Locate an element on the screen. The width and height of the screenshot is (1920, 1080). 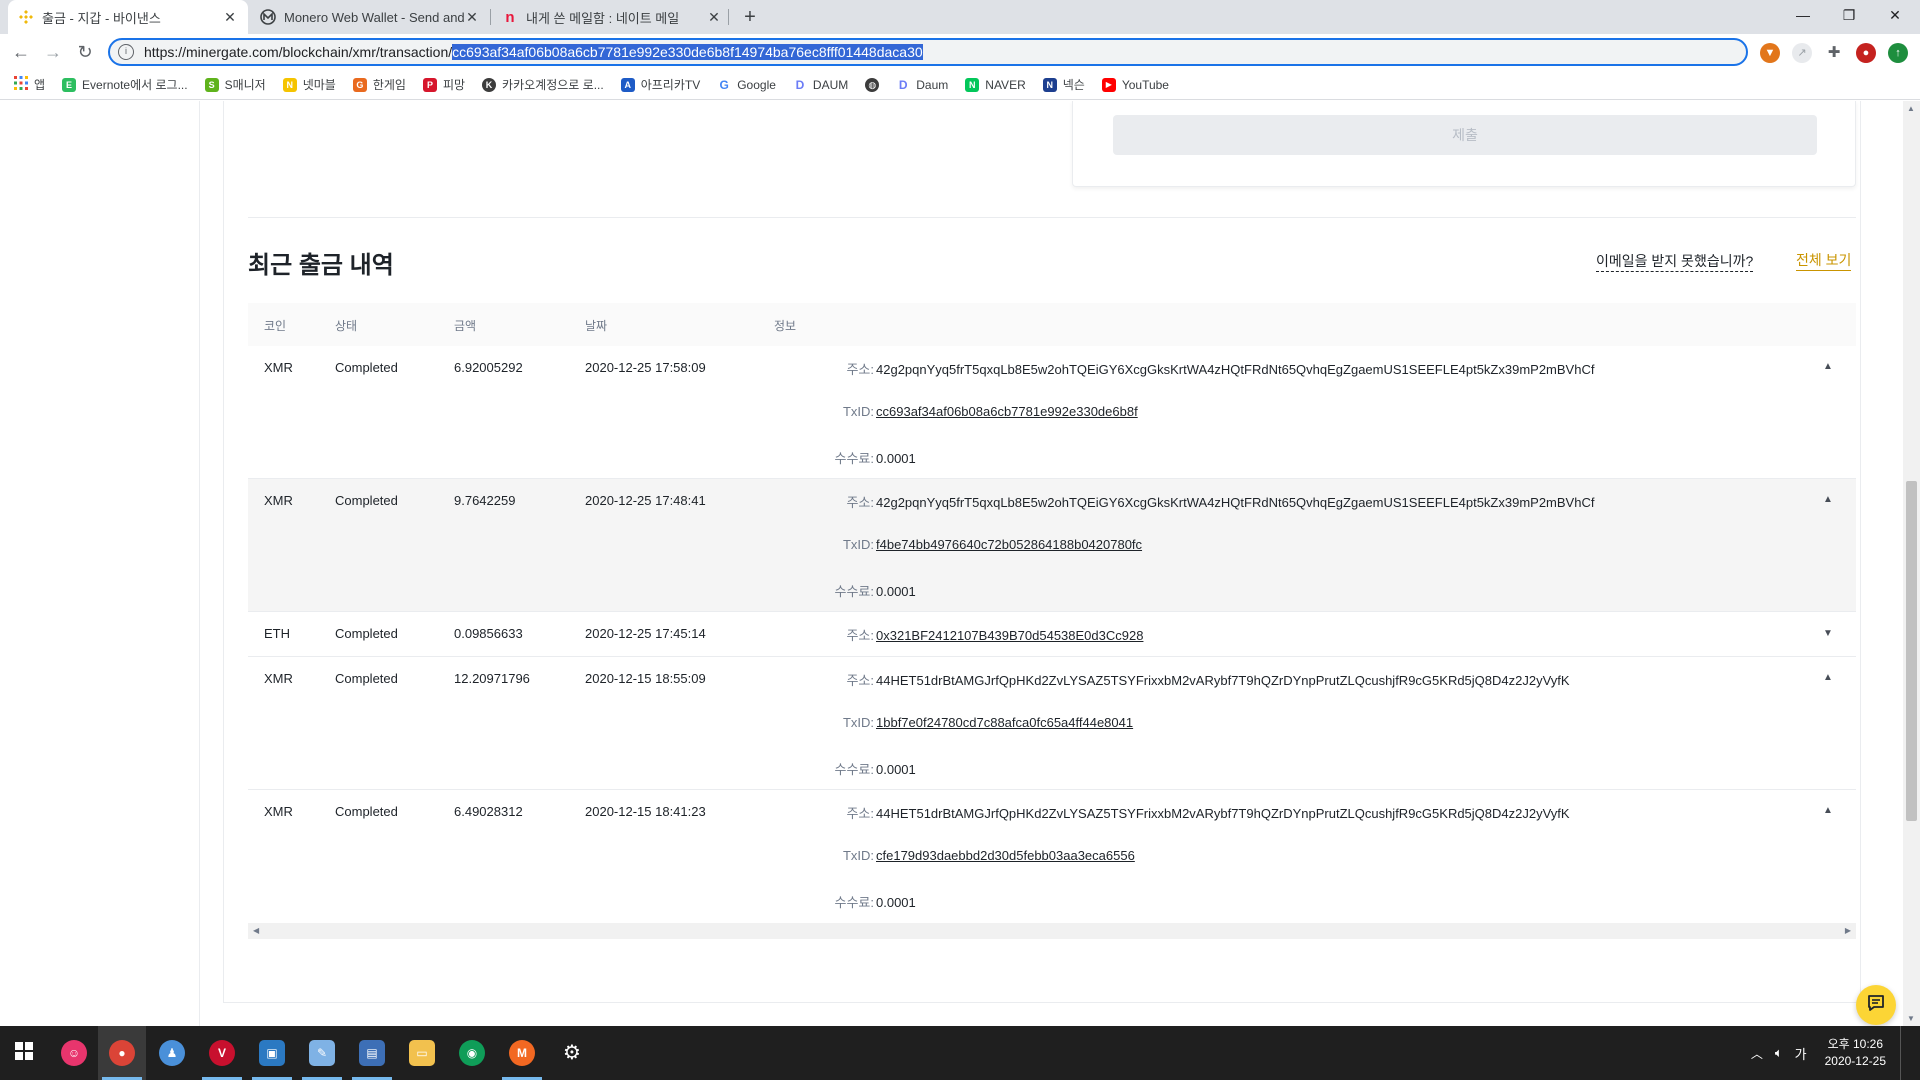
taskbar-app-notes: ✎ is located at coordinates (322, 1053).